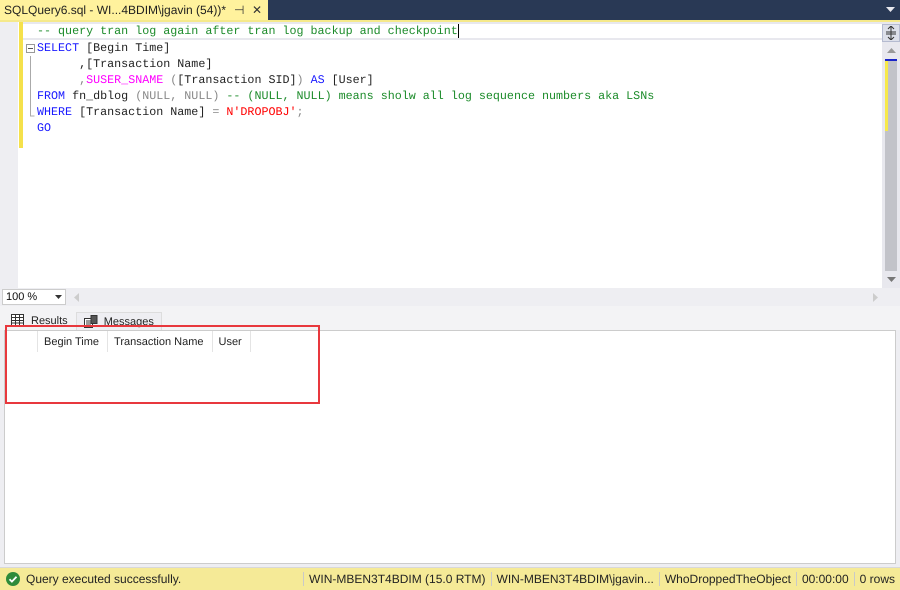 The image size is (900, 590). I want to click on status-field: WhoDroppedTheObject, so click(727, 579).